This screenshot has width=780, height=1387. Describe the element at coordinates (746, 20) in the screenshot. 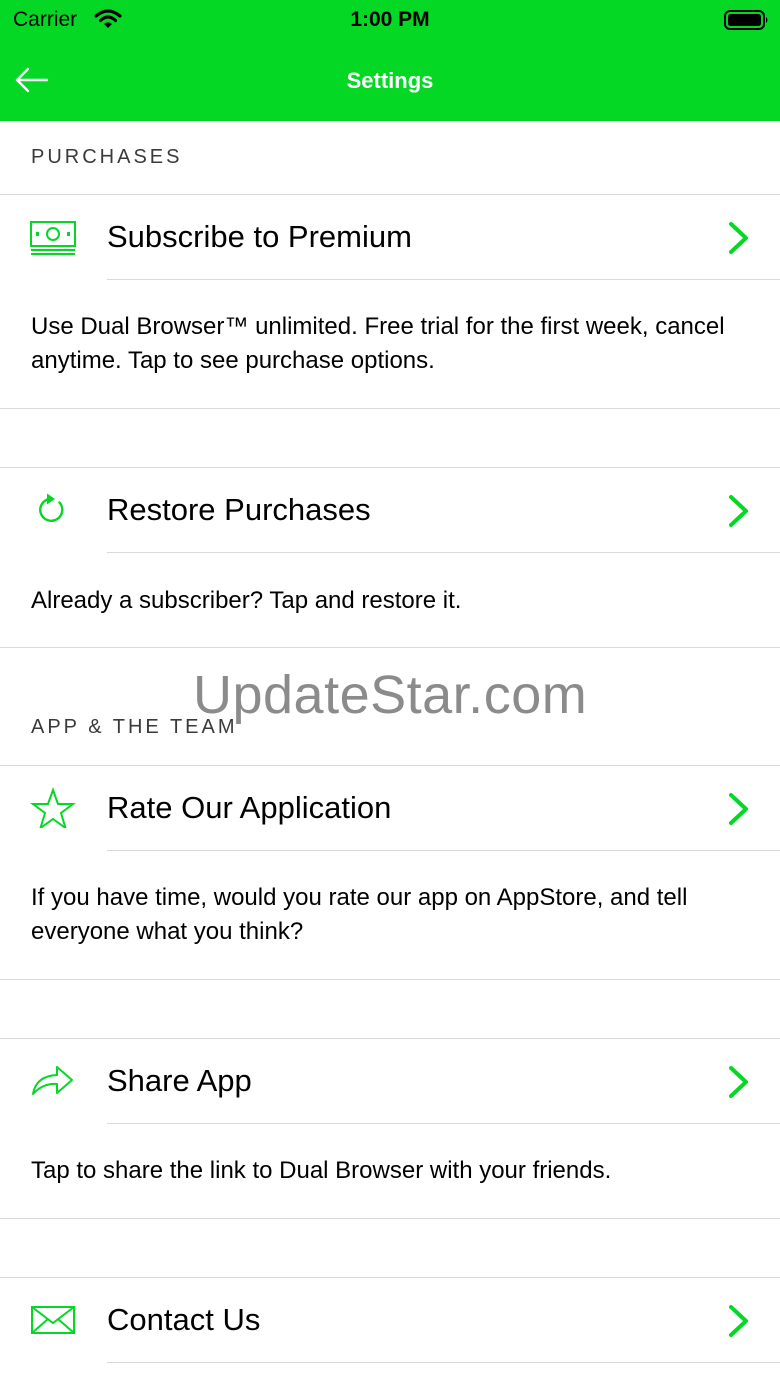

I see `battery-icon` at that location.